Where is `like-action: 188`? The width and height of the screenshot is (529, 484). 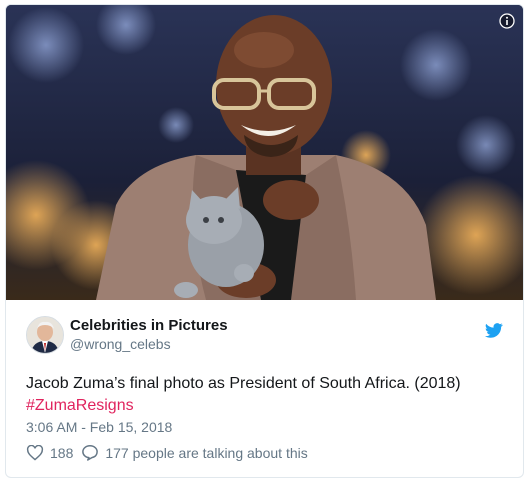
like-action: 188 is located at coordinates (50, 452).